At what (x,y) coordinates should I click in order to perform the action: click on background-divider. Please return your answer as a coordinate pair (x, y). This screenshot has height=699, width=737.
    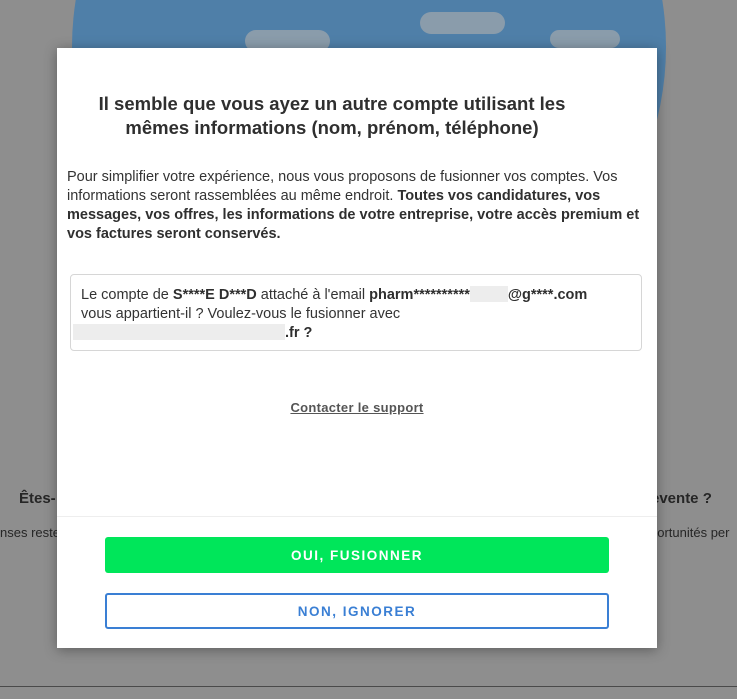
    Looking at the image, I should click on (368, 686).